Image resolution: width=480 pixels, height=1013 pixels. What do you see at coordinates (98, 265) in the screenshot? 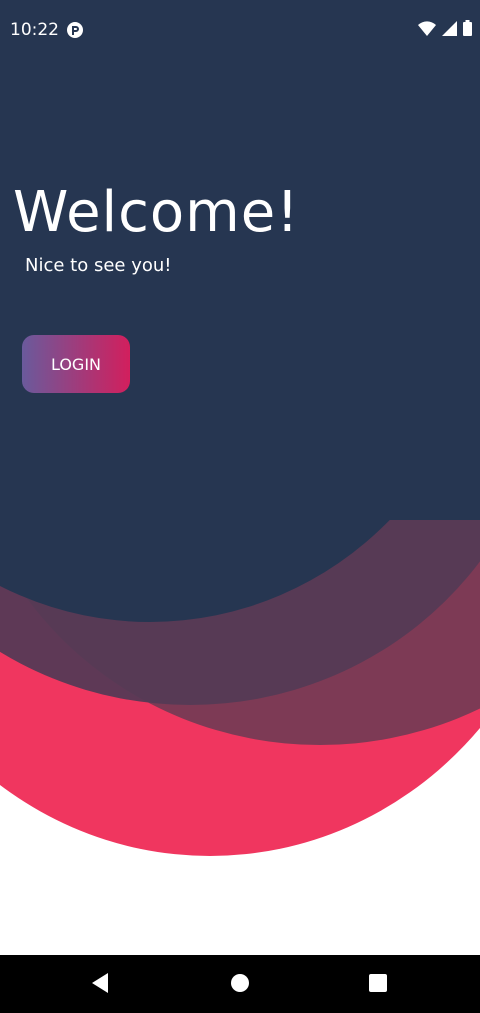
I see `welcome-subtitle: Nice to see you!` at bounding box center [98, 265].